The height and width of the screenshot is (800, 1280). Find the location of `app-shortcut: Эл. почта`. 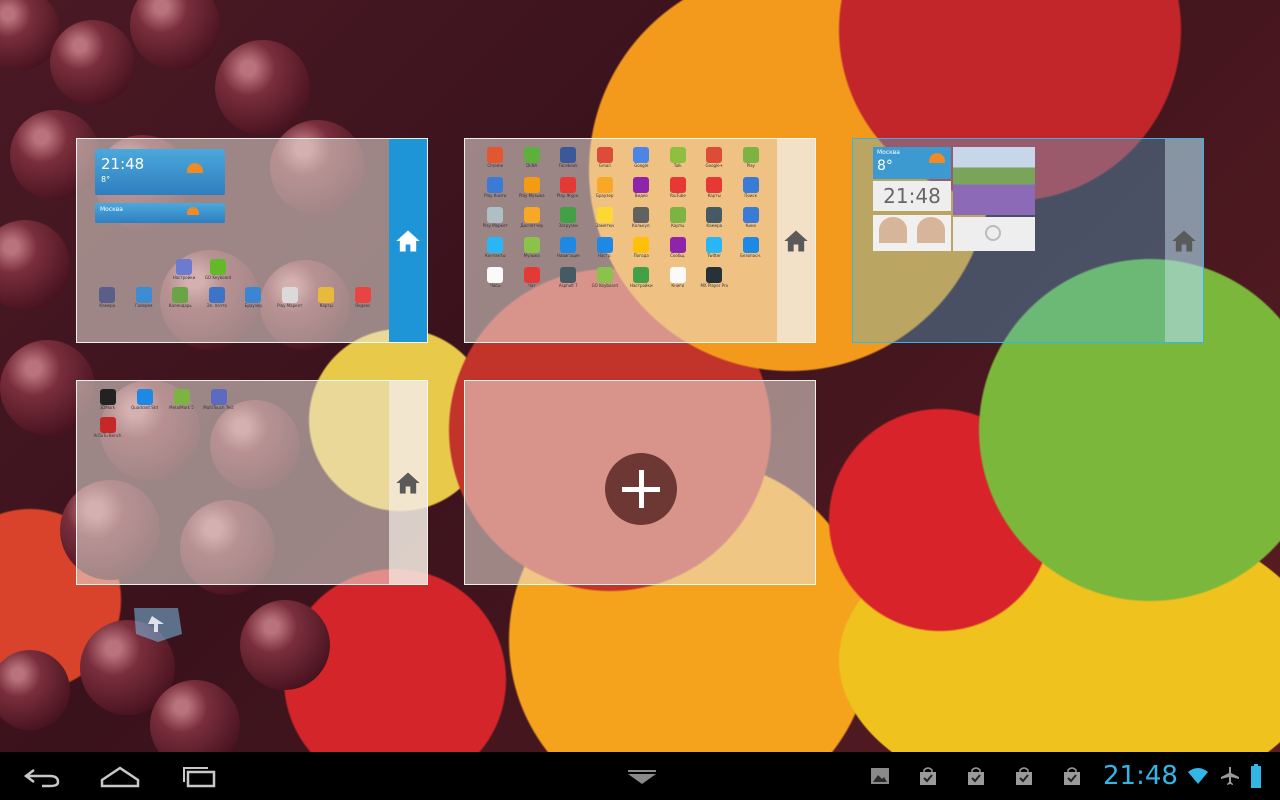

app-shortcut: Эл. почта is located at coordinates (217, 297).